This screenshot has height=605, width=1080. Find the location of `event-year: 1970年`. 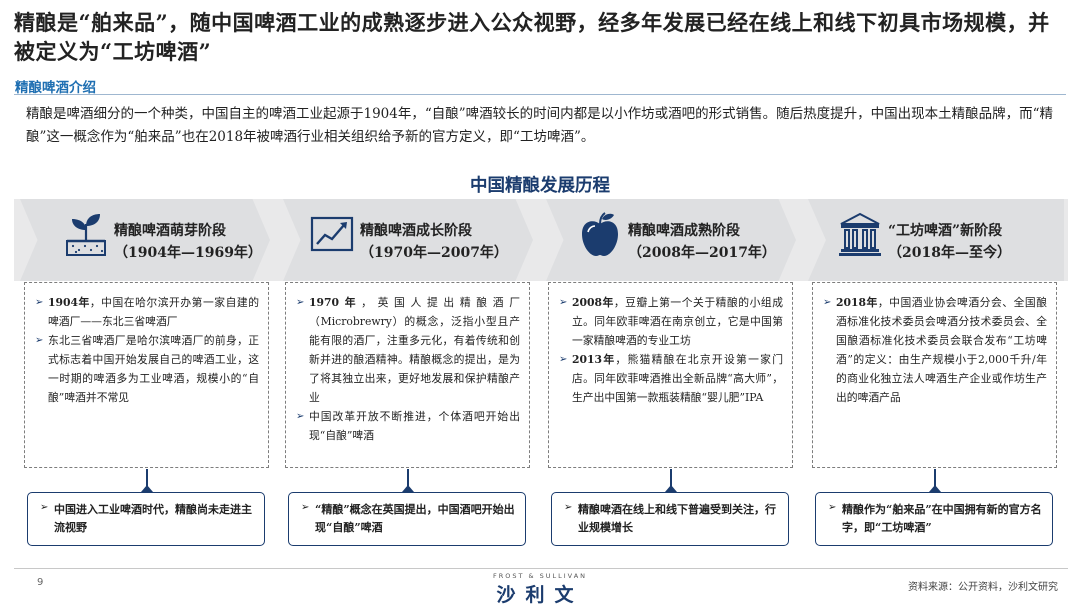

event-year: 1970年 is located at coordinates (335, 302).